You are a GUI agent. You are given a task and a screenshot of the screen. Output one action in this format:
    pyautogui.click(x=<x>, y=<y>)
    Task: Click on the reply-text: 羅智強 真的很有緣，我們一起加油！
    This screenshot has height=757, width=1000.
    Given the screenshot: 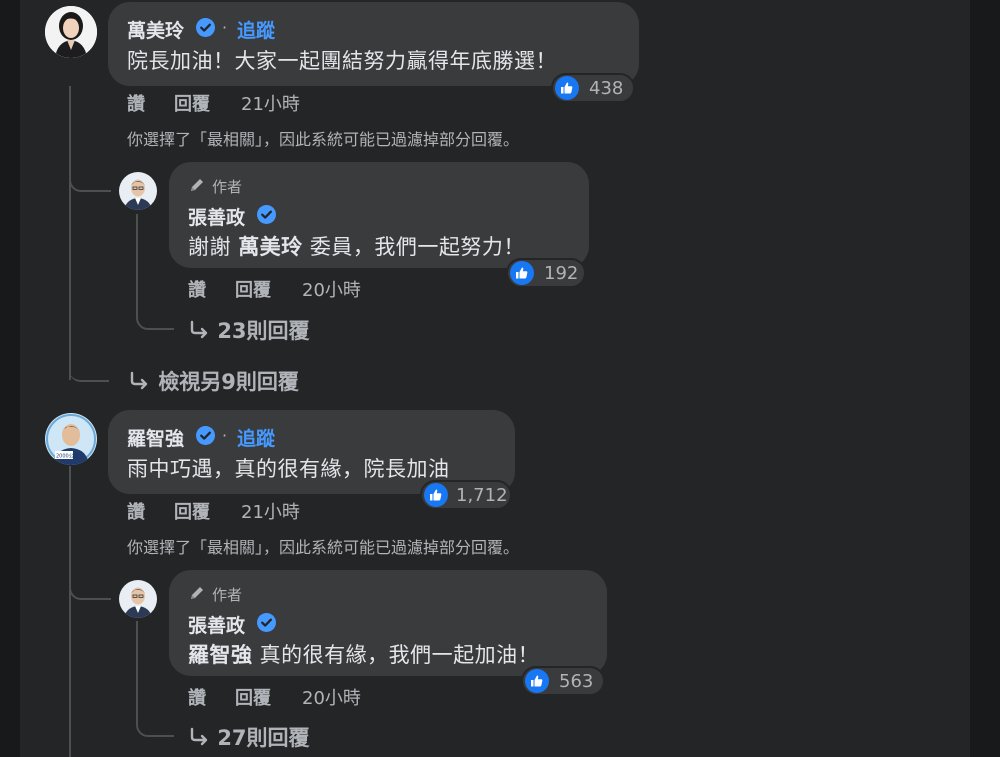 What is the action you would take?
    pyautogui.click(x=363, y=654)
    